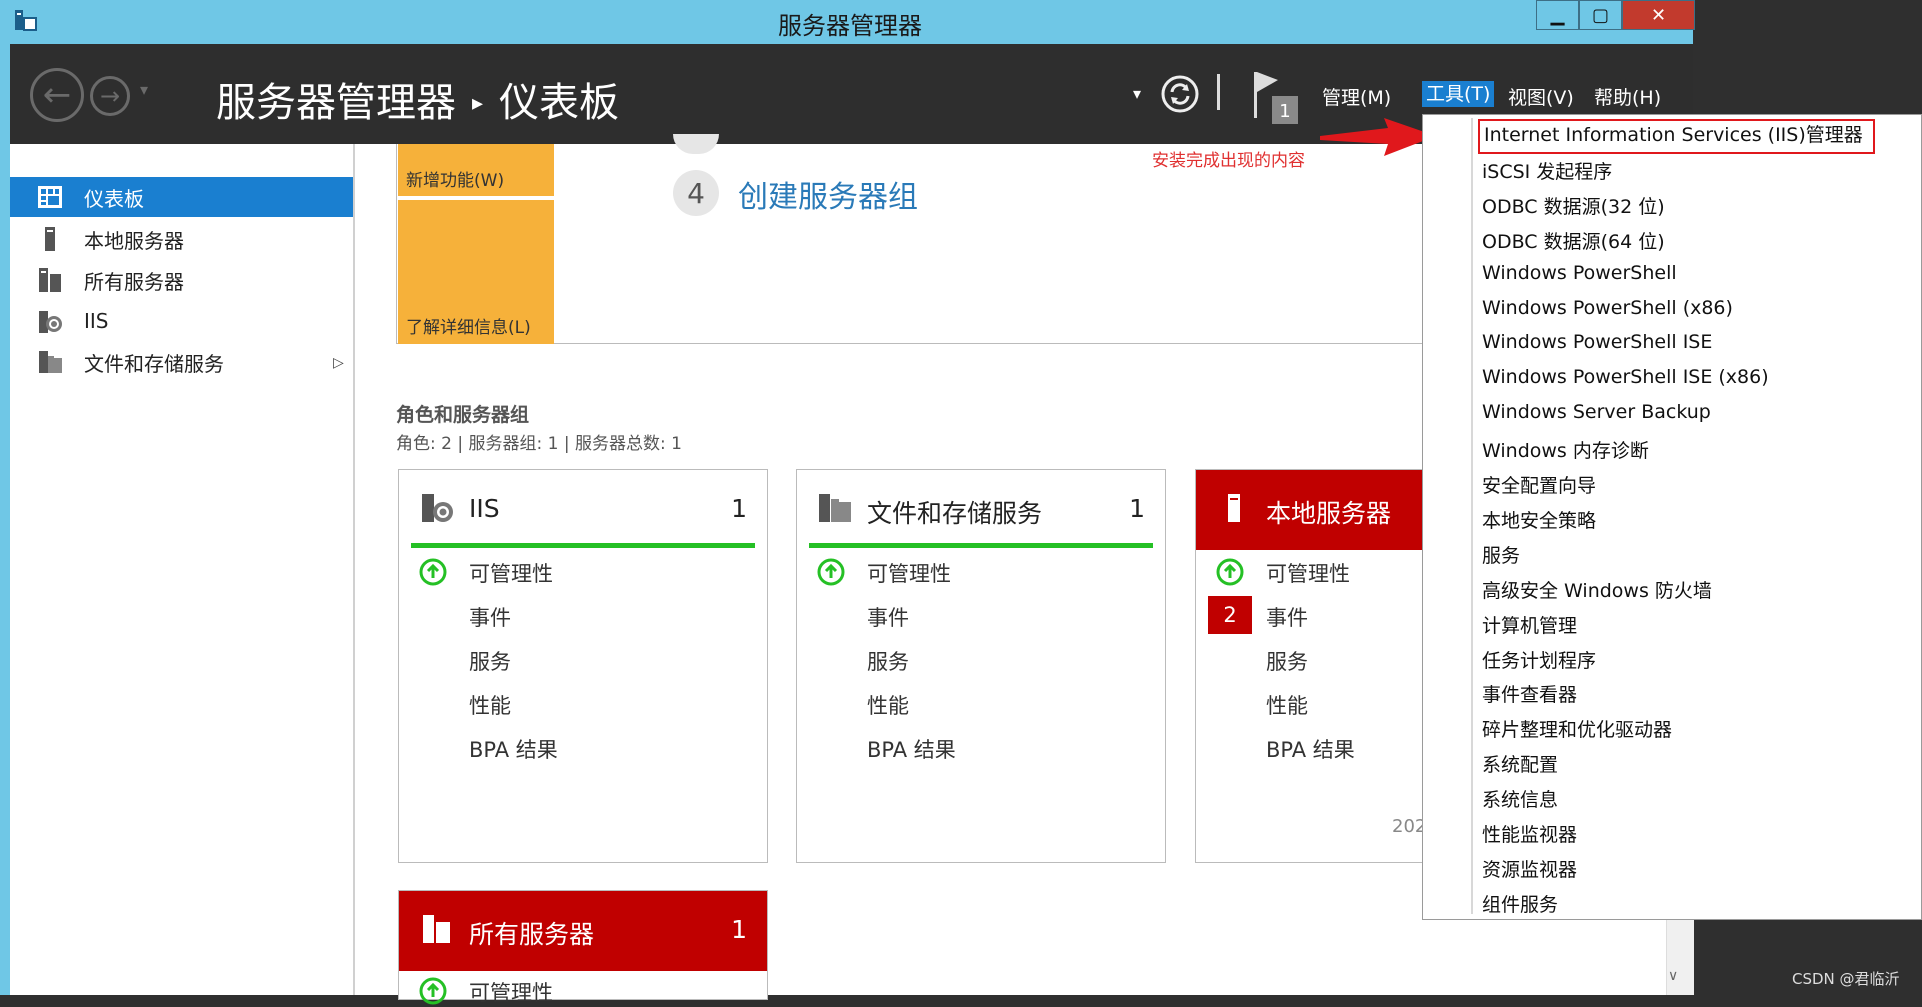  I want to click on menu-gutter, so click(1472, 516).